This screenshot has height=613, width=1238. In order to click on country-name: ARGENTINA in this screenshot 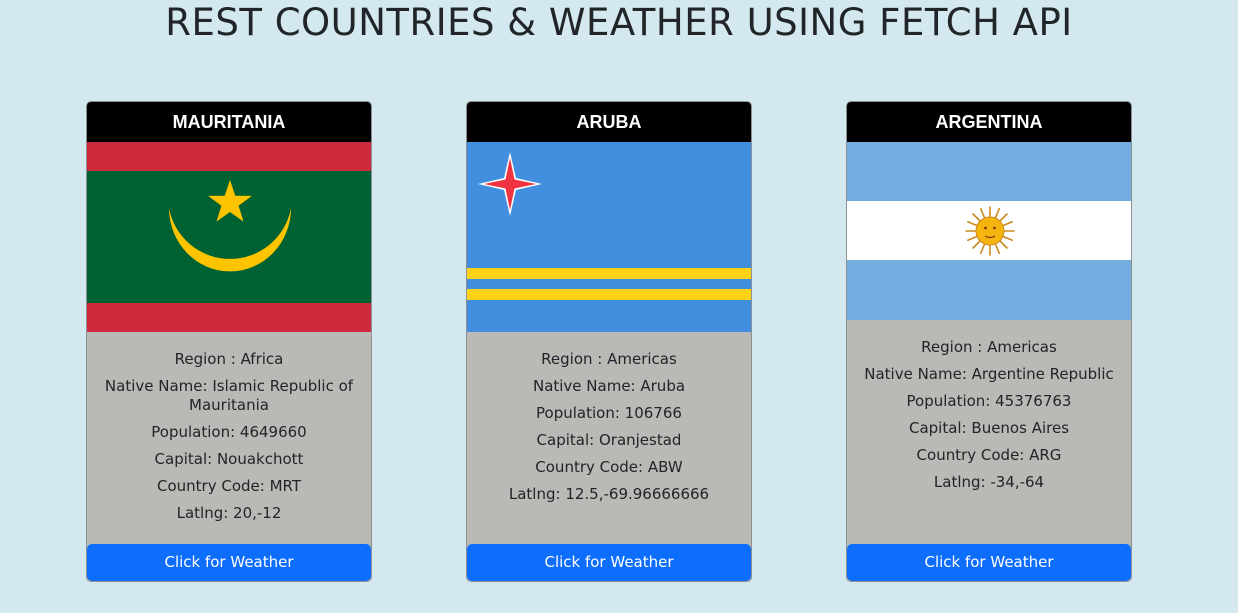, I will do `click(989, 122)`.